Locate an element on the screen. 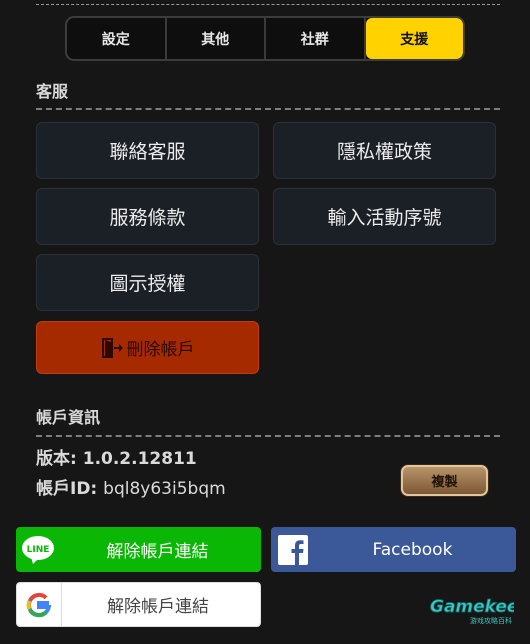 The width and height of the screenshot is (530, 644). exit-door-icon is located at coordinates (112, 348).